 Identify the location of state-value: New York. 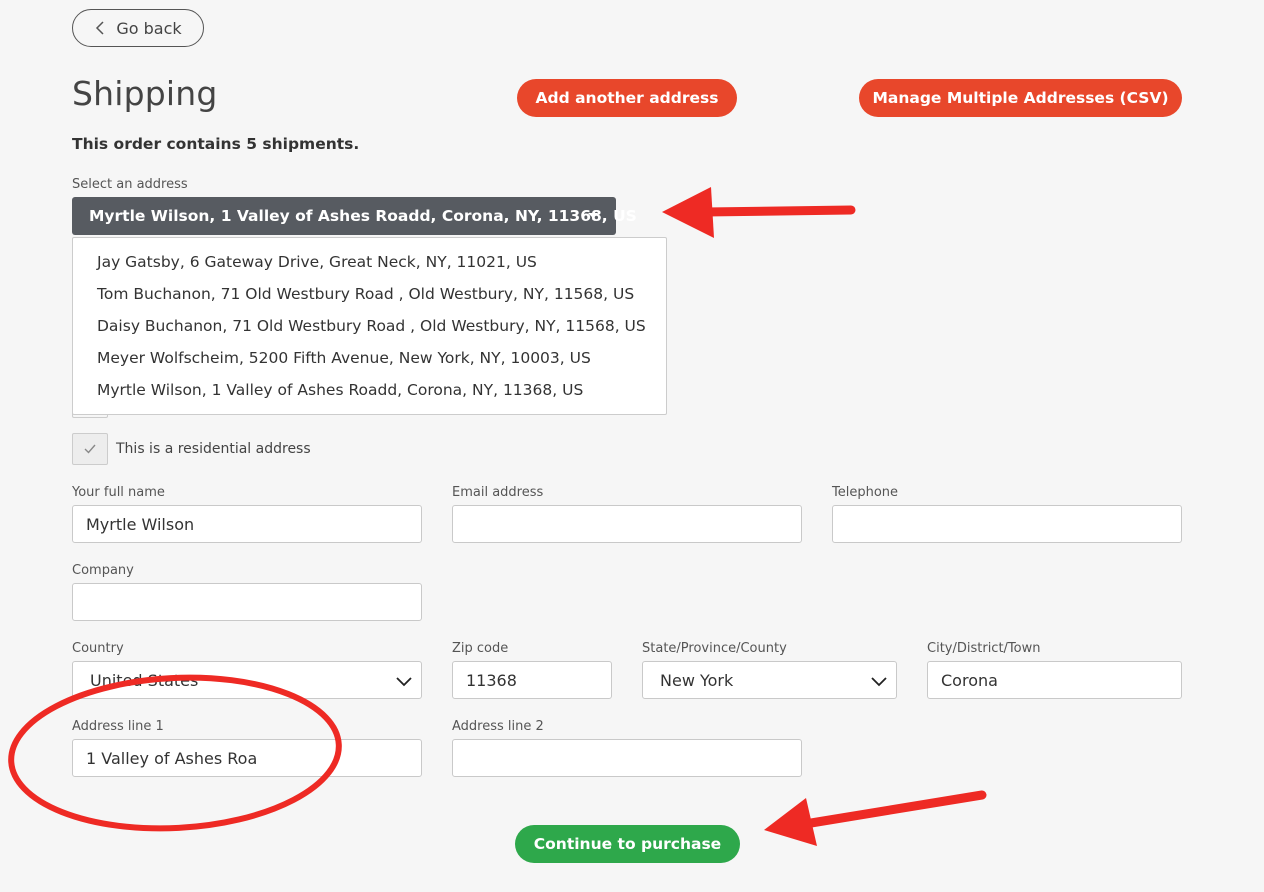
(697, 680).